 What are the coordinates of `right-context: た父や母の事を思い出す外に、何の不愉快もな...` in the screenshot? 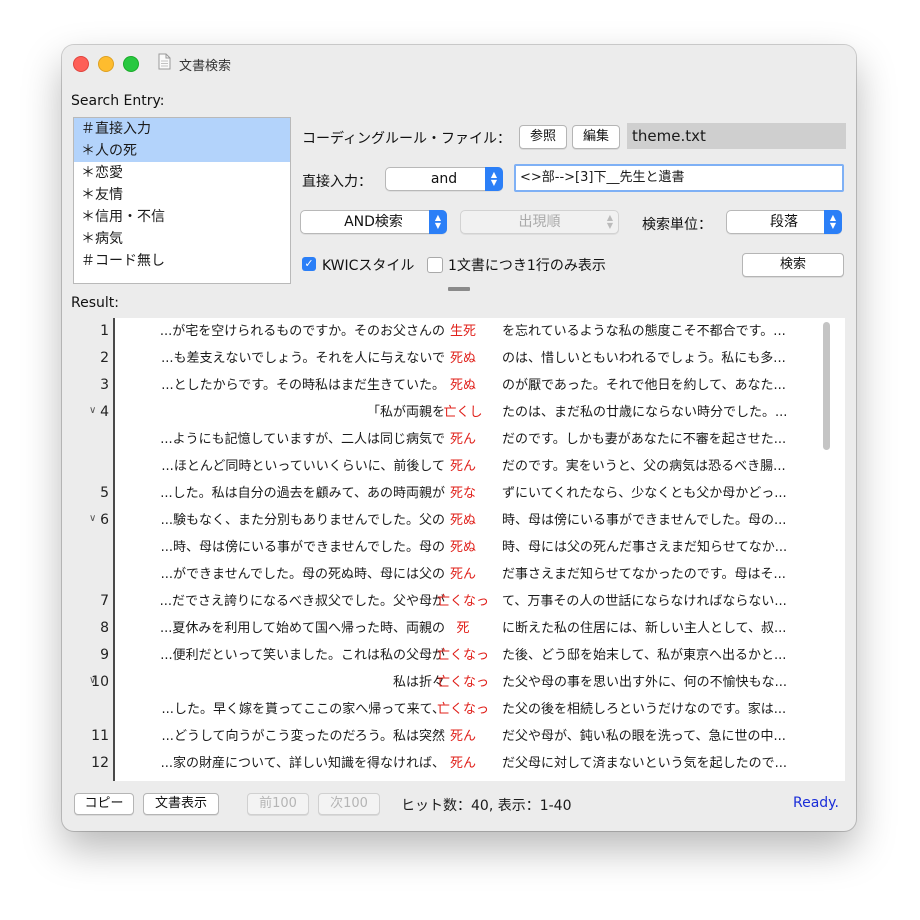 It's located at (645, 682).